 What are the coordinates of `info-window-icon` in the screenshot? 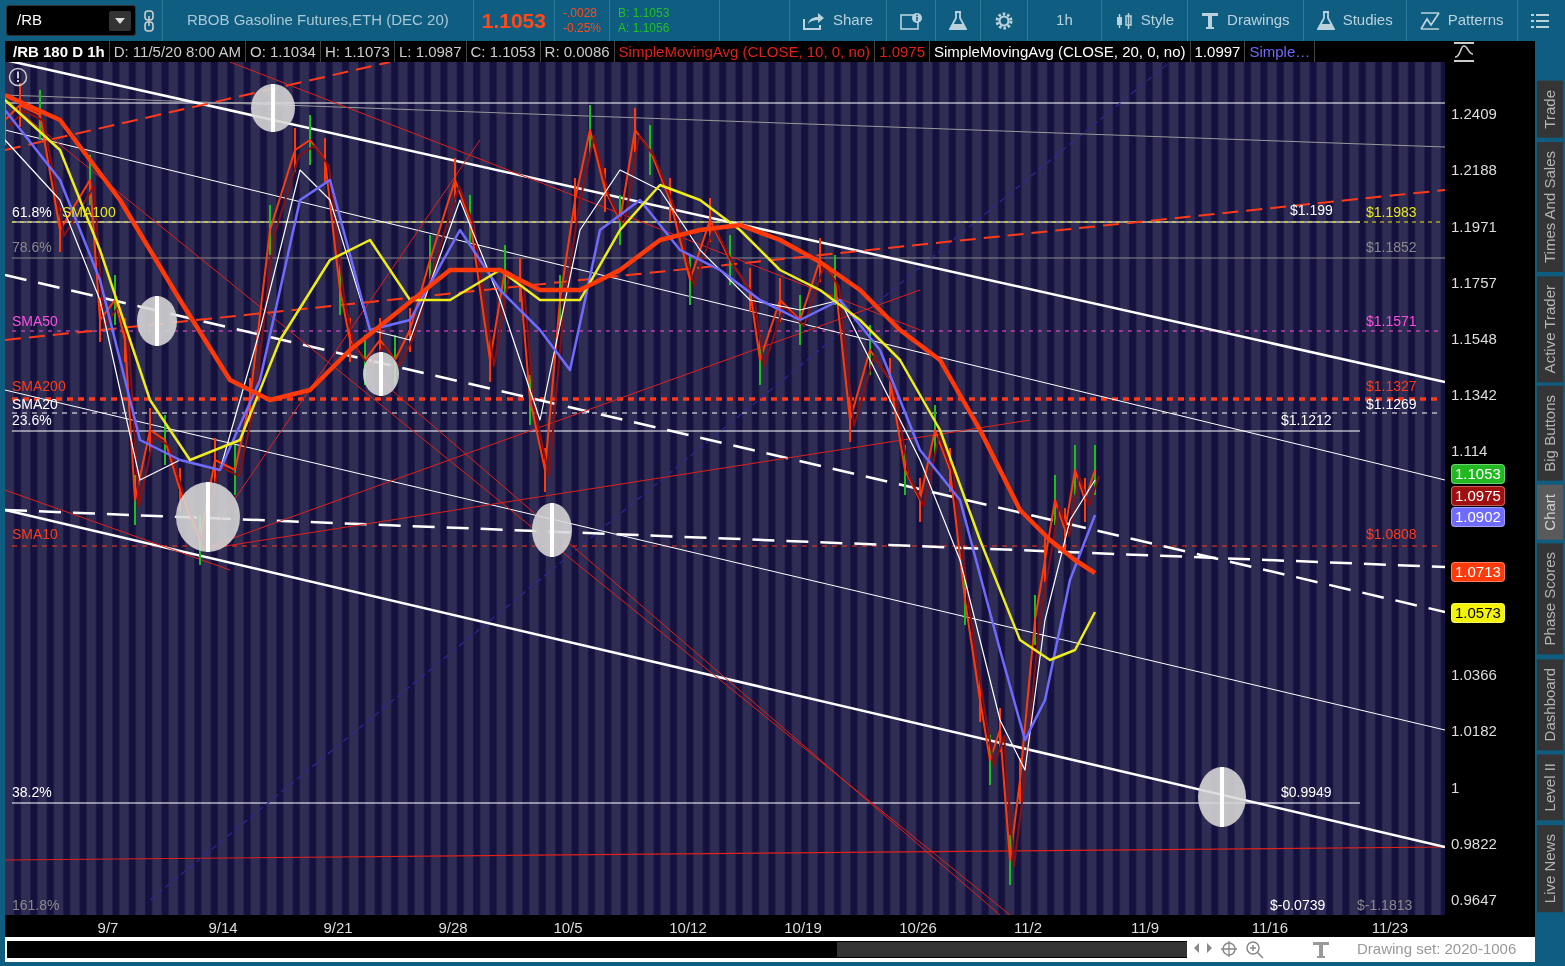 It's located at (911, 20).